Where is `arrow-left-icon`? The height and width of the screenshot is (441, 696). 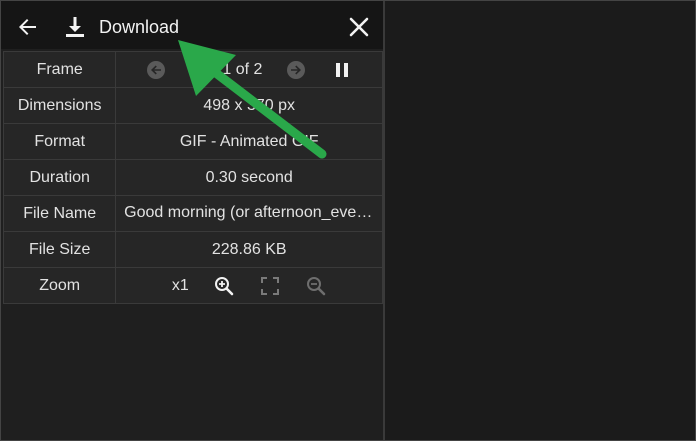 arrow-left-icon is located at coordinates (27, 27).